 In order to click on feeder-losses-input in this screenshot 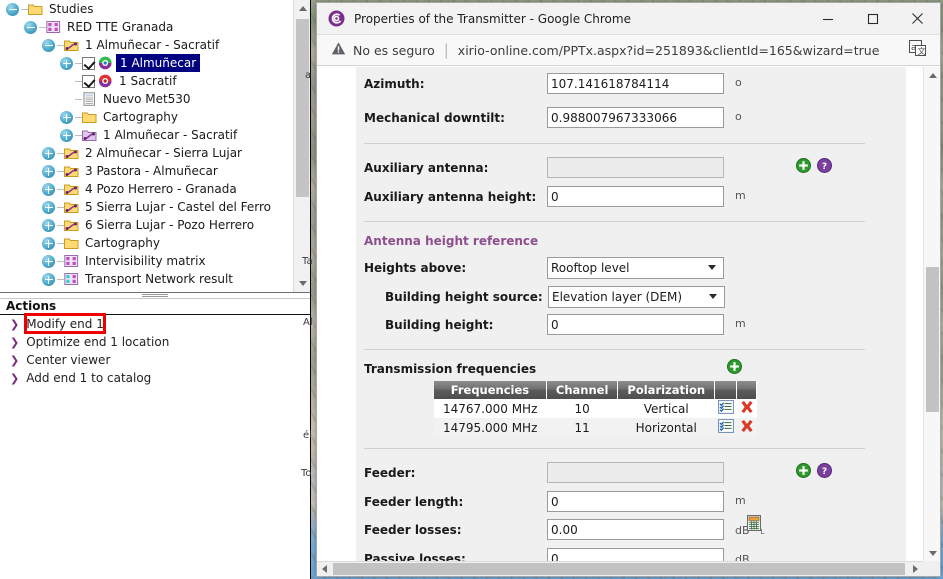, I will do `click(635, 529)`.